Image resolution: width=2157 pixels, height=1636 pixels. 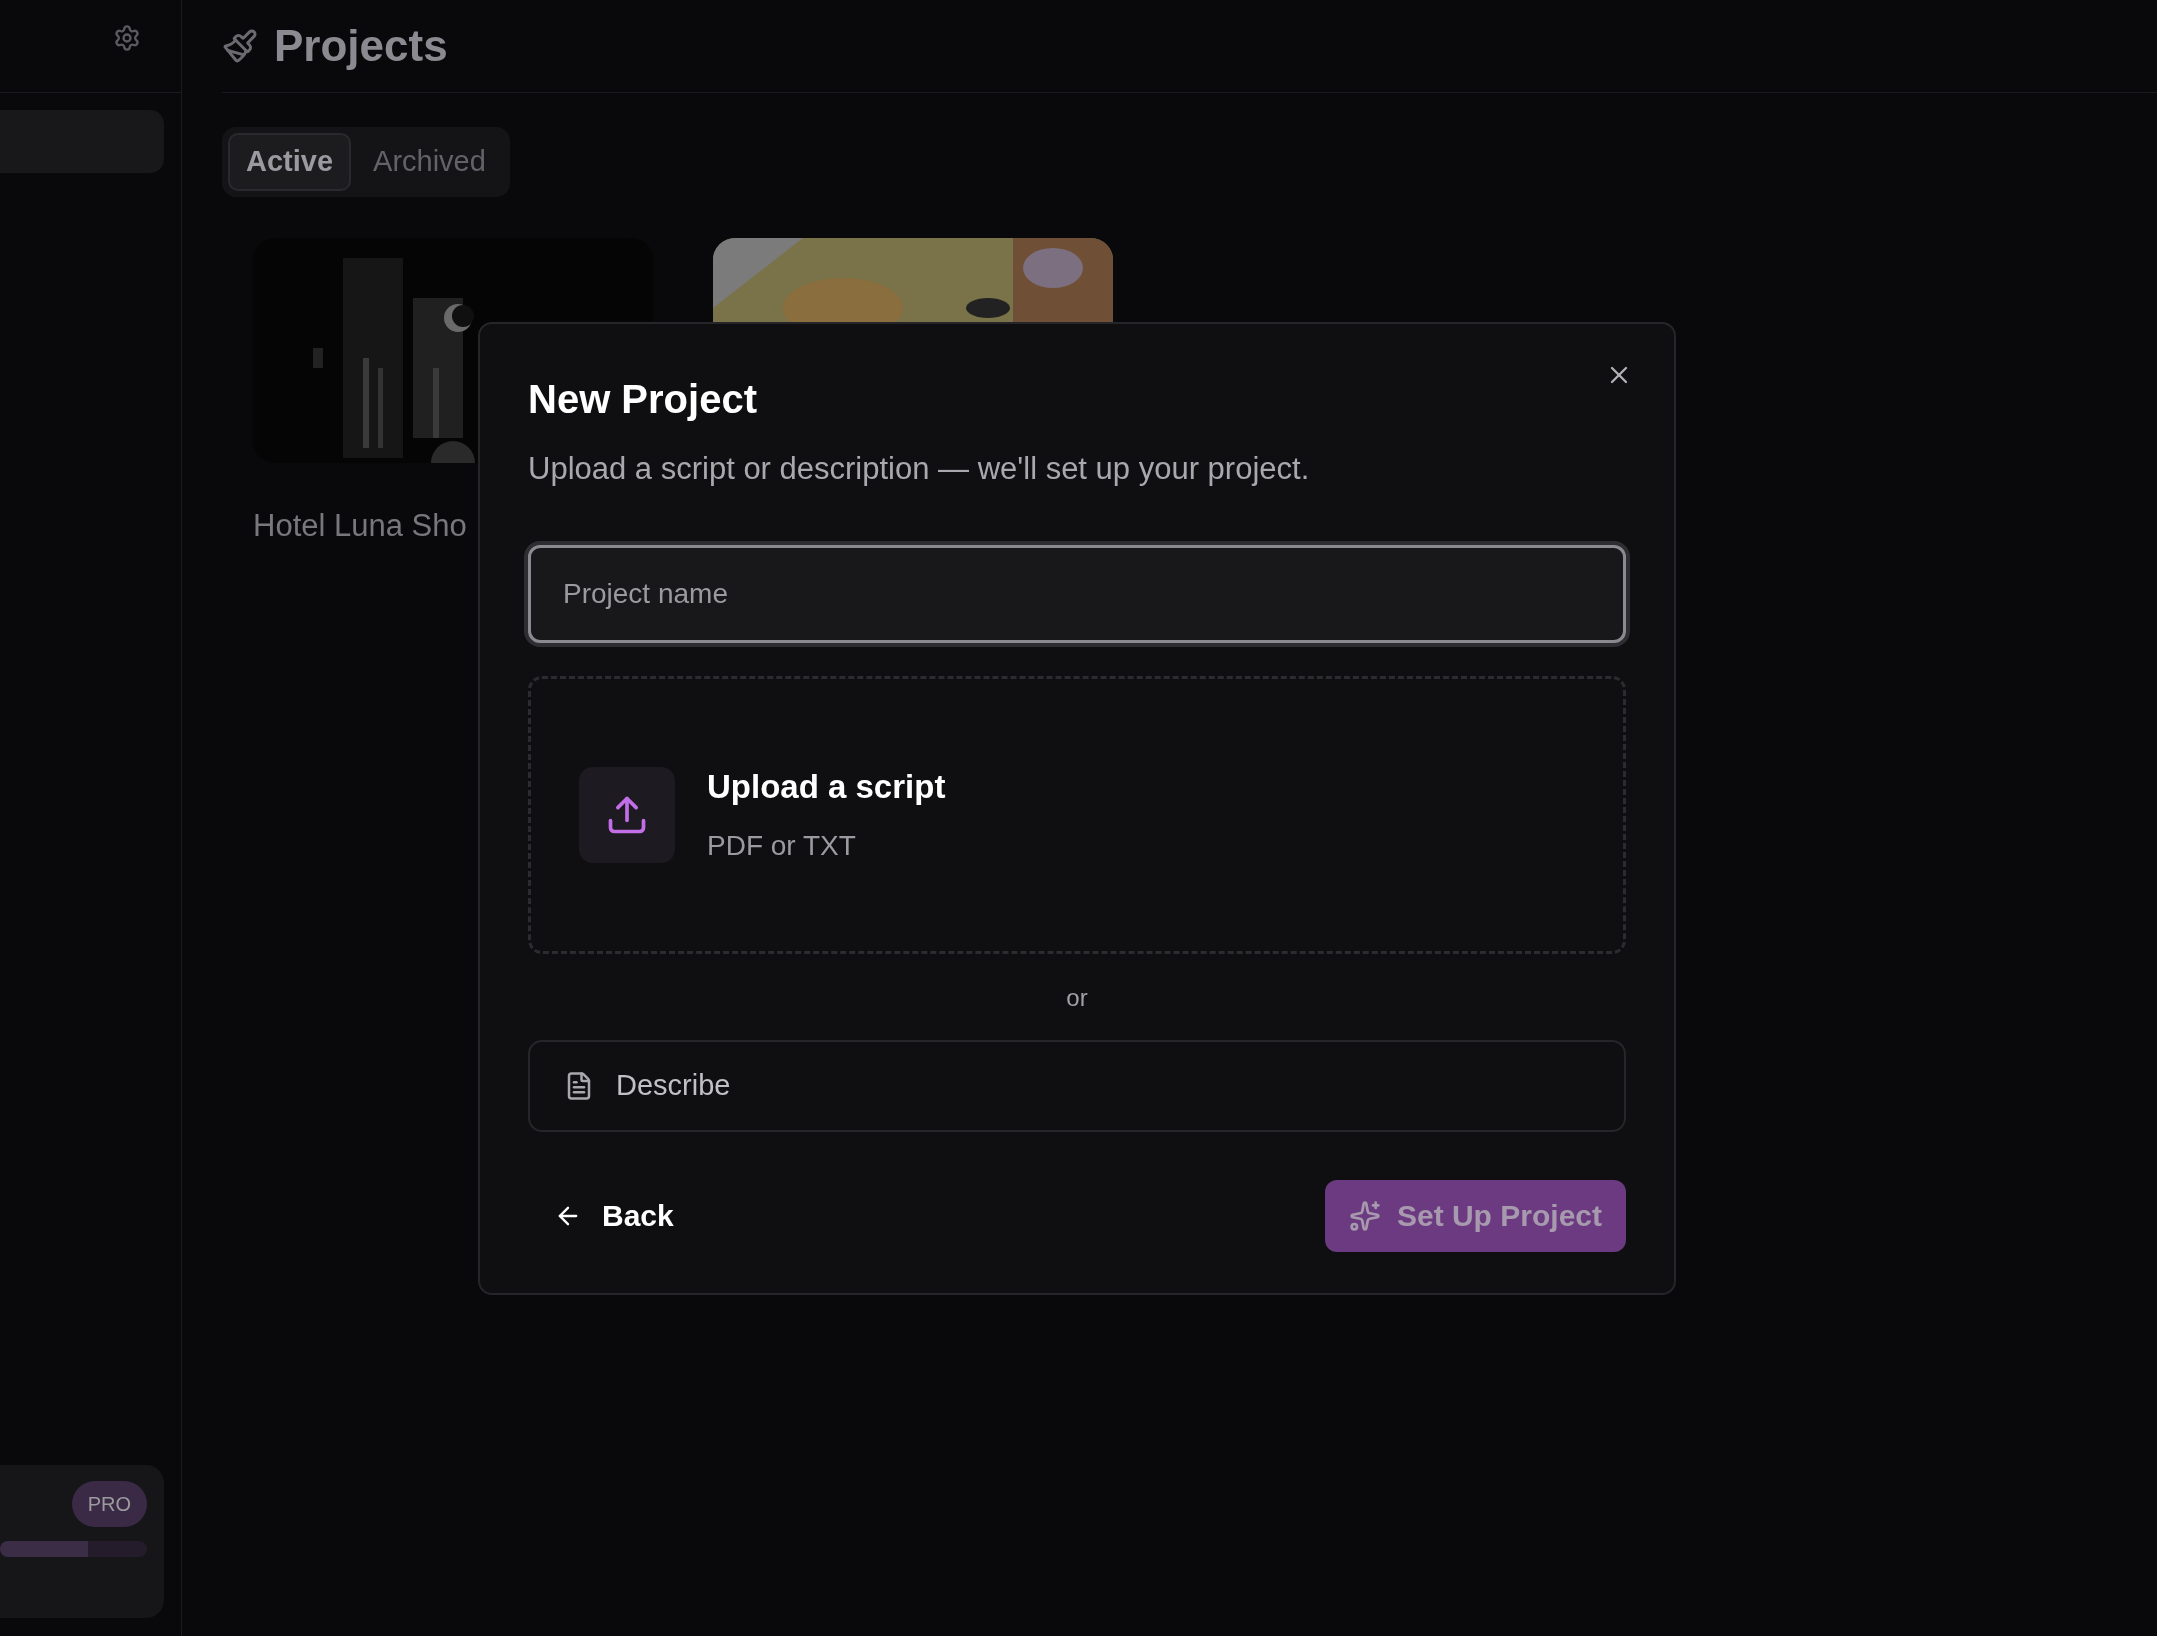 What do you see at coordinates (1077, 1085) in the screenshot?
I see `describe-button: Describe` at bounding box center [1077, 1085].